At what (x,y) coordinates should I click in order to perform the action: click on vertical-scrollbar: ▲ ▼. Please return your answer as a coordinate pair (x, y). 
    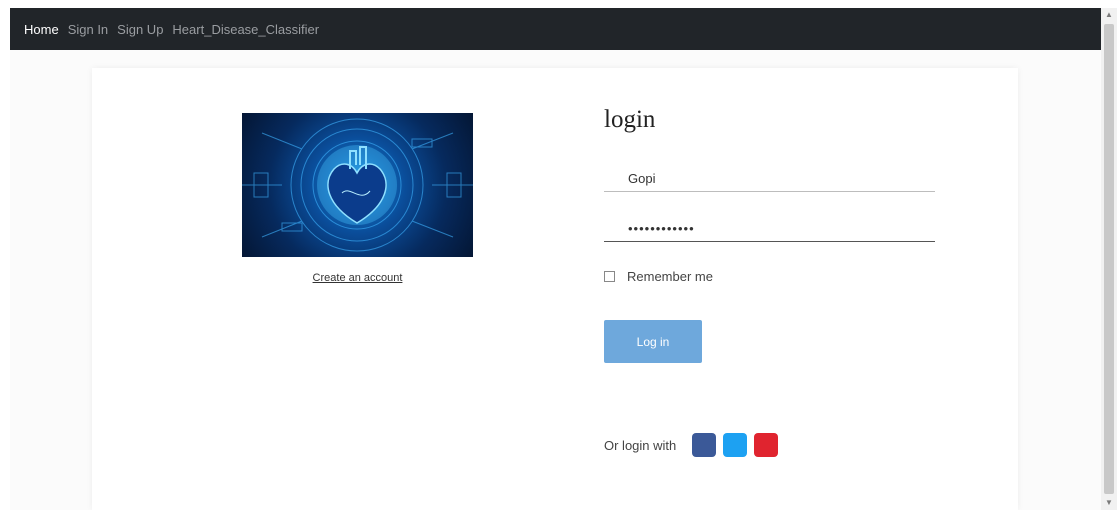
    Looking at the image, I should click on (1109, 259).